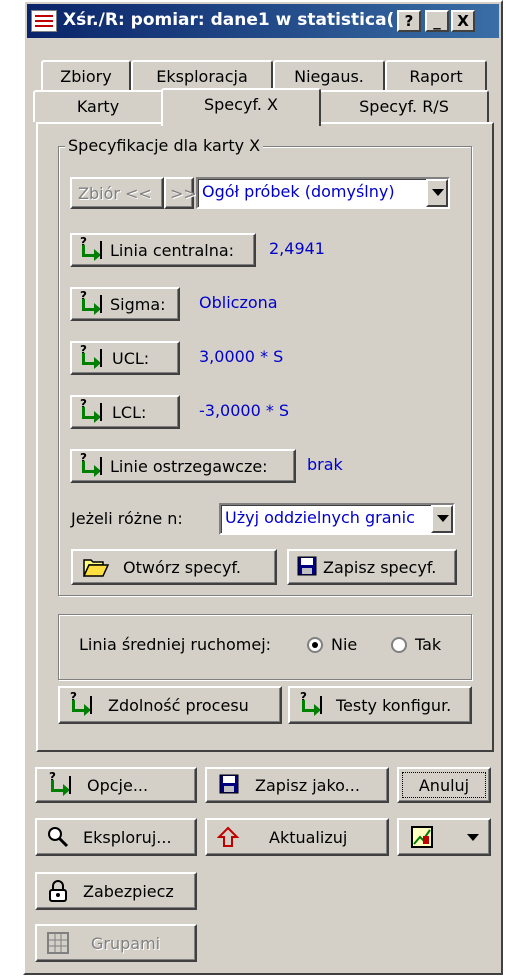  I want to click on tab-label: Specyf. X, so click(241, 104).